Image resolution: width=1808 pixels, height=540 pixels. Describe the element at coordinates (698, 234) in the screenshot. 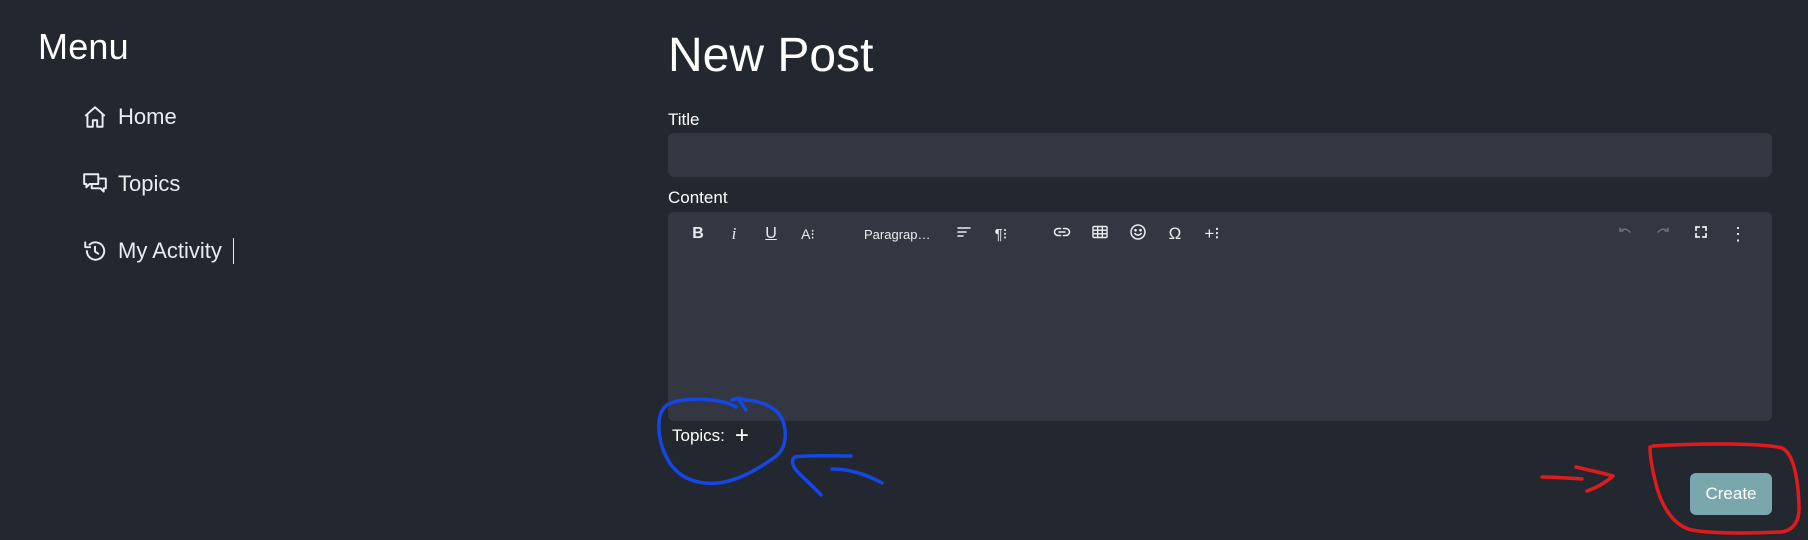

I see `bold-button: B` at that location.